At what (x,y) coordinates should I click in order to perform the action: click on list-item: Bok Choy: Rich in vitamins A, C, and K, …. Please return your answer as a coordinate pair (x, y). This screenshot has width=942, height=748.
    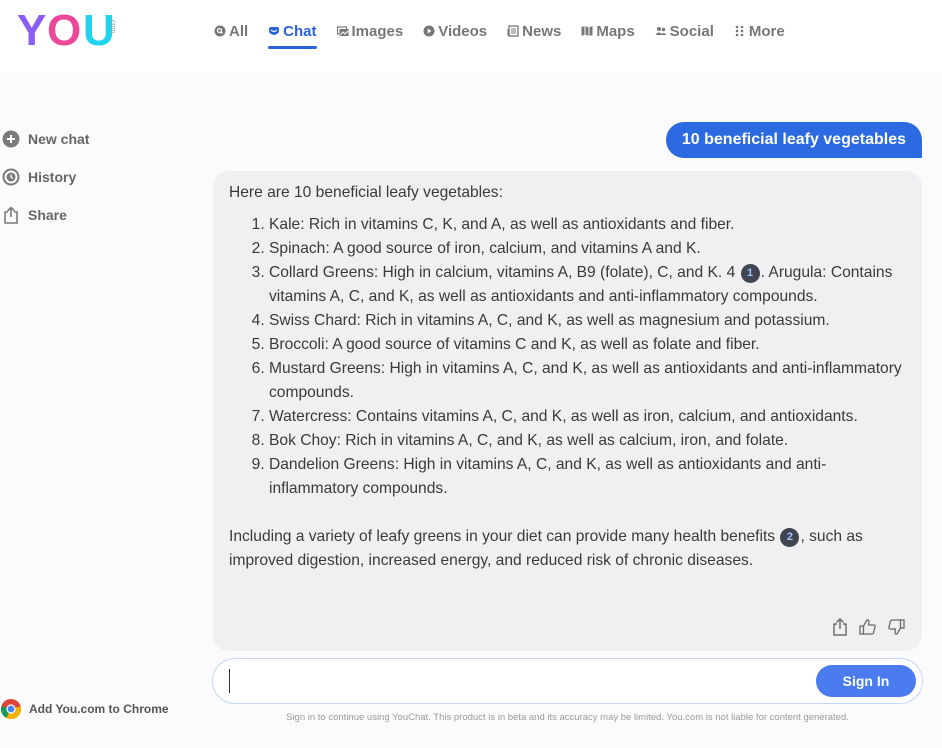
    Looking at the image, I should click on (587, 441).